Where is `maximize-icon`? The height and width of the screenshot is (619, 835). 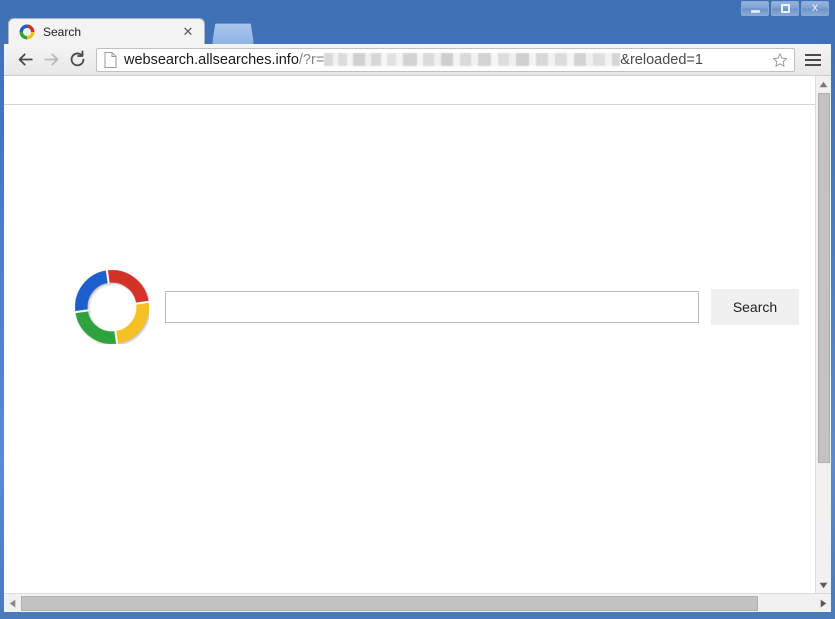 maximize-icon is located at coordinates (785, 8).